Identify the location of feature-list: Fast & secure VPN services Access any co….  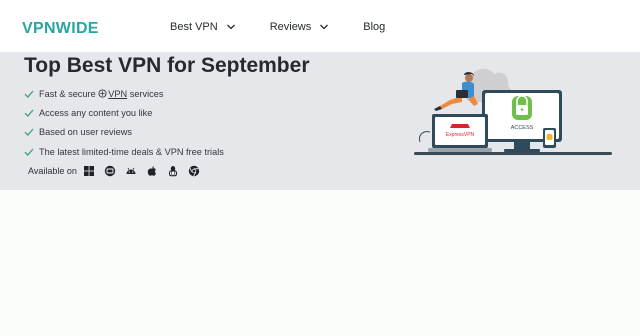
(124, 122).